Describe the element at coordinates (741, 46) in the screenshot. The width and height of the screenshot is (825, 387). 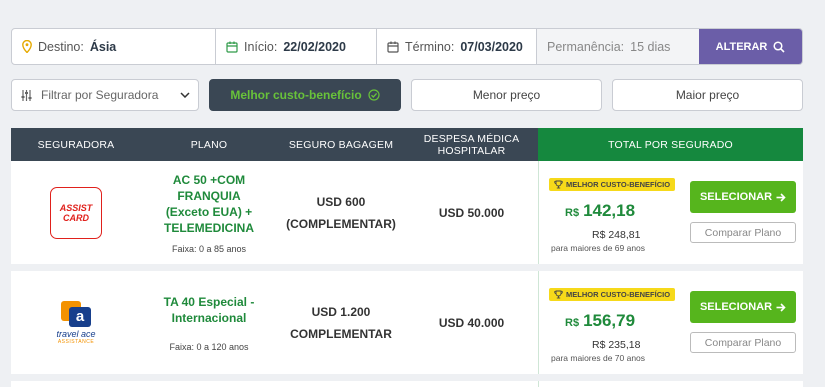
I see `alter-button-label: ALTERAR` at that location.